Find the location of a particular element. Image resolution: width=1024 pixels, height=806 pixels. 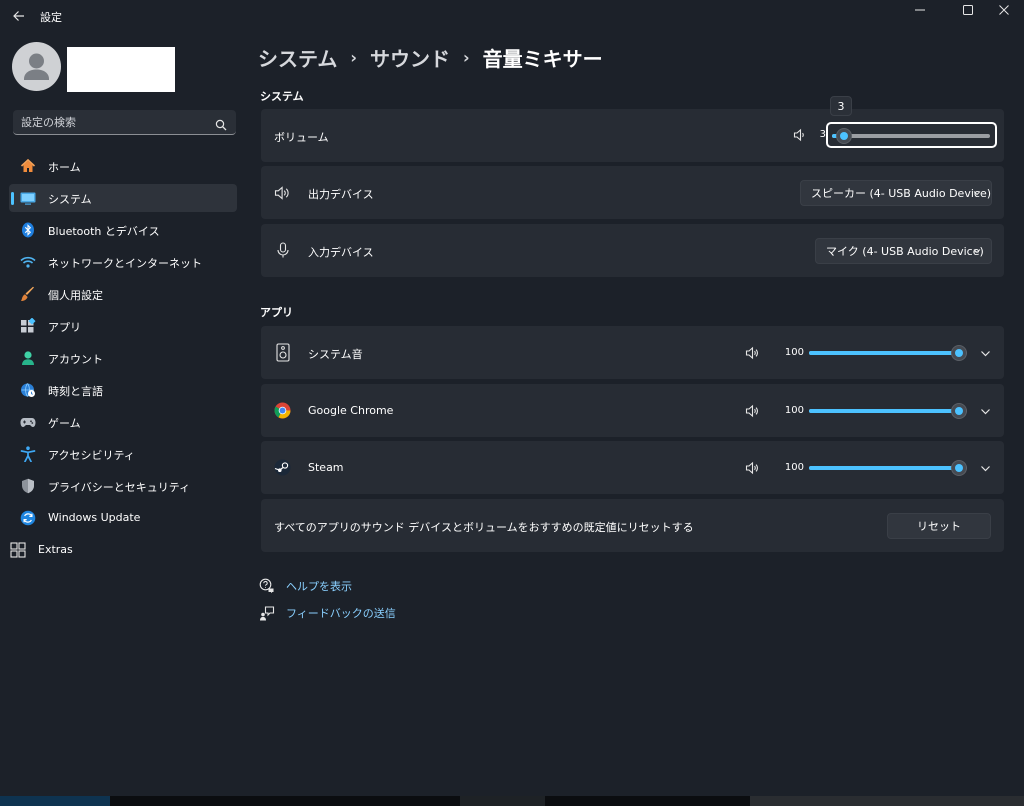

sidebar-item-extras: Extras is located at coordinates (123, 550).